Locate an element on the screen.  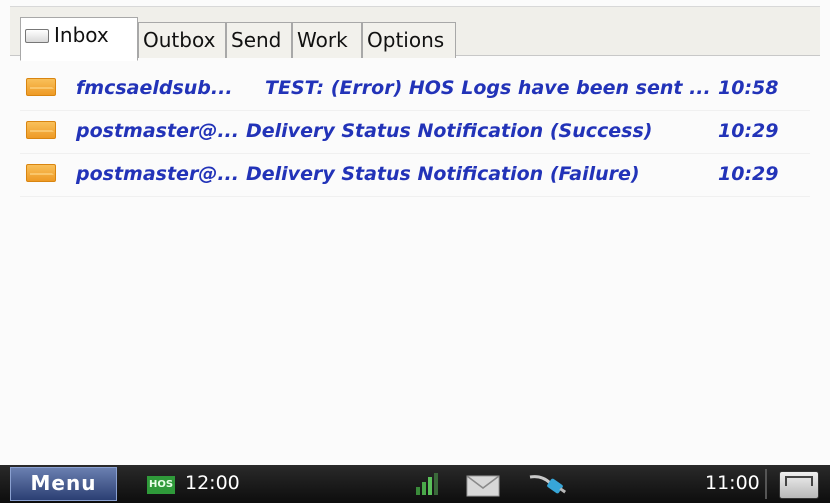
tab-outbox: Outbox is located at coordinates (182, 40).